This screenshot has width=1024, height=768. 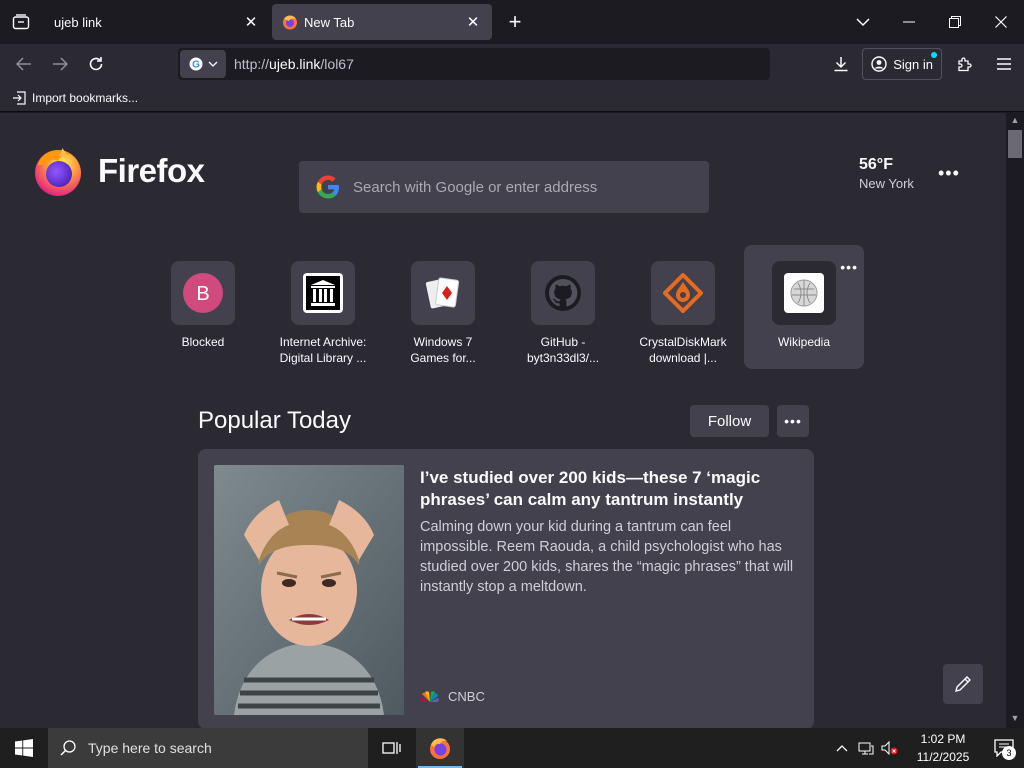 I want to click on download-icon, so click(x=841, y=64).